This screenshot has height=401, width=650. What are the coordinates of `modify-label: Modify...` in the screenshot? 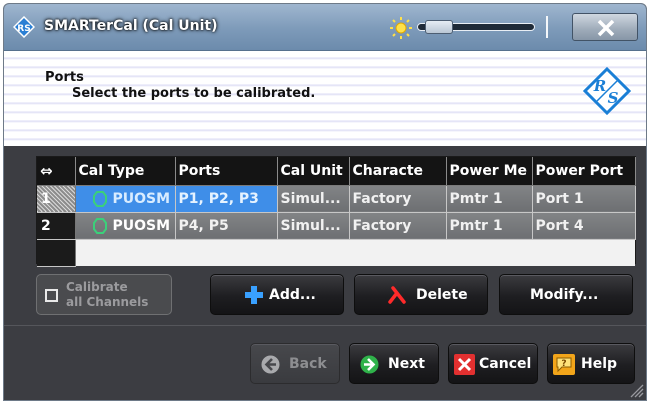 It's located at (564, 295).